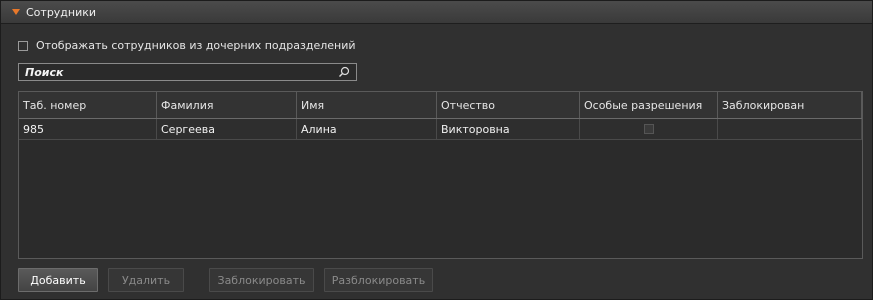 The width and height of the screenshot is (873, 300). Describe the element at coordinates (177, 72) in the screenshot. I see `search-input` at that location.